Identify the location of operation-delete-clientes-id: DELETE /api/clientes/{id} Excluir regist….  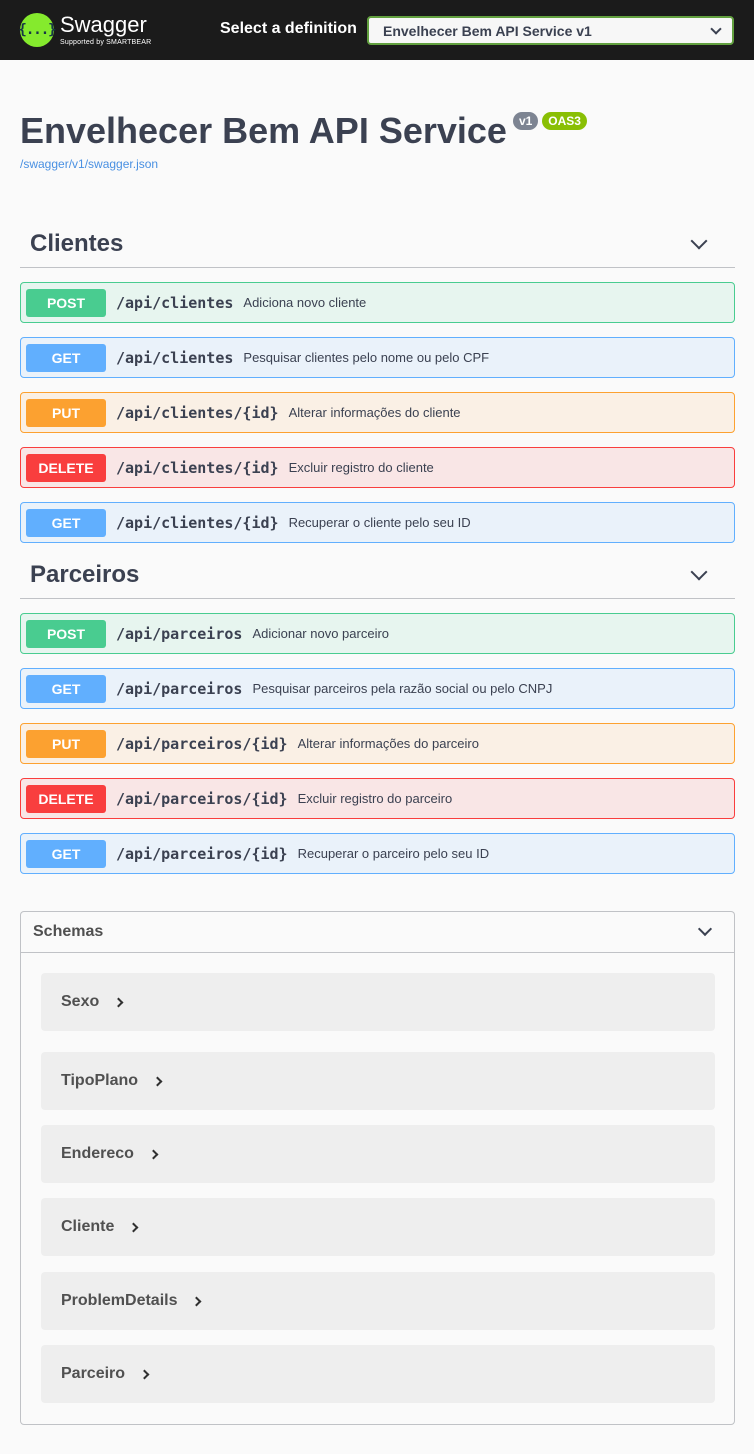
(377, 467).